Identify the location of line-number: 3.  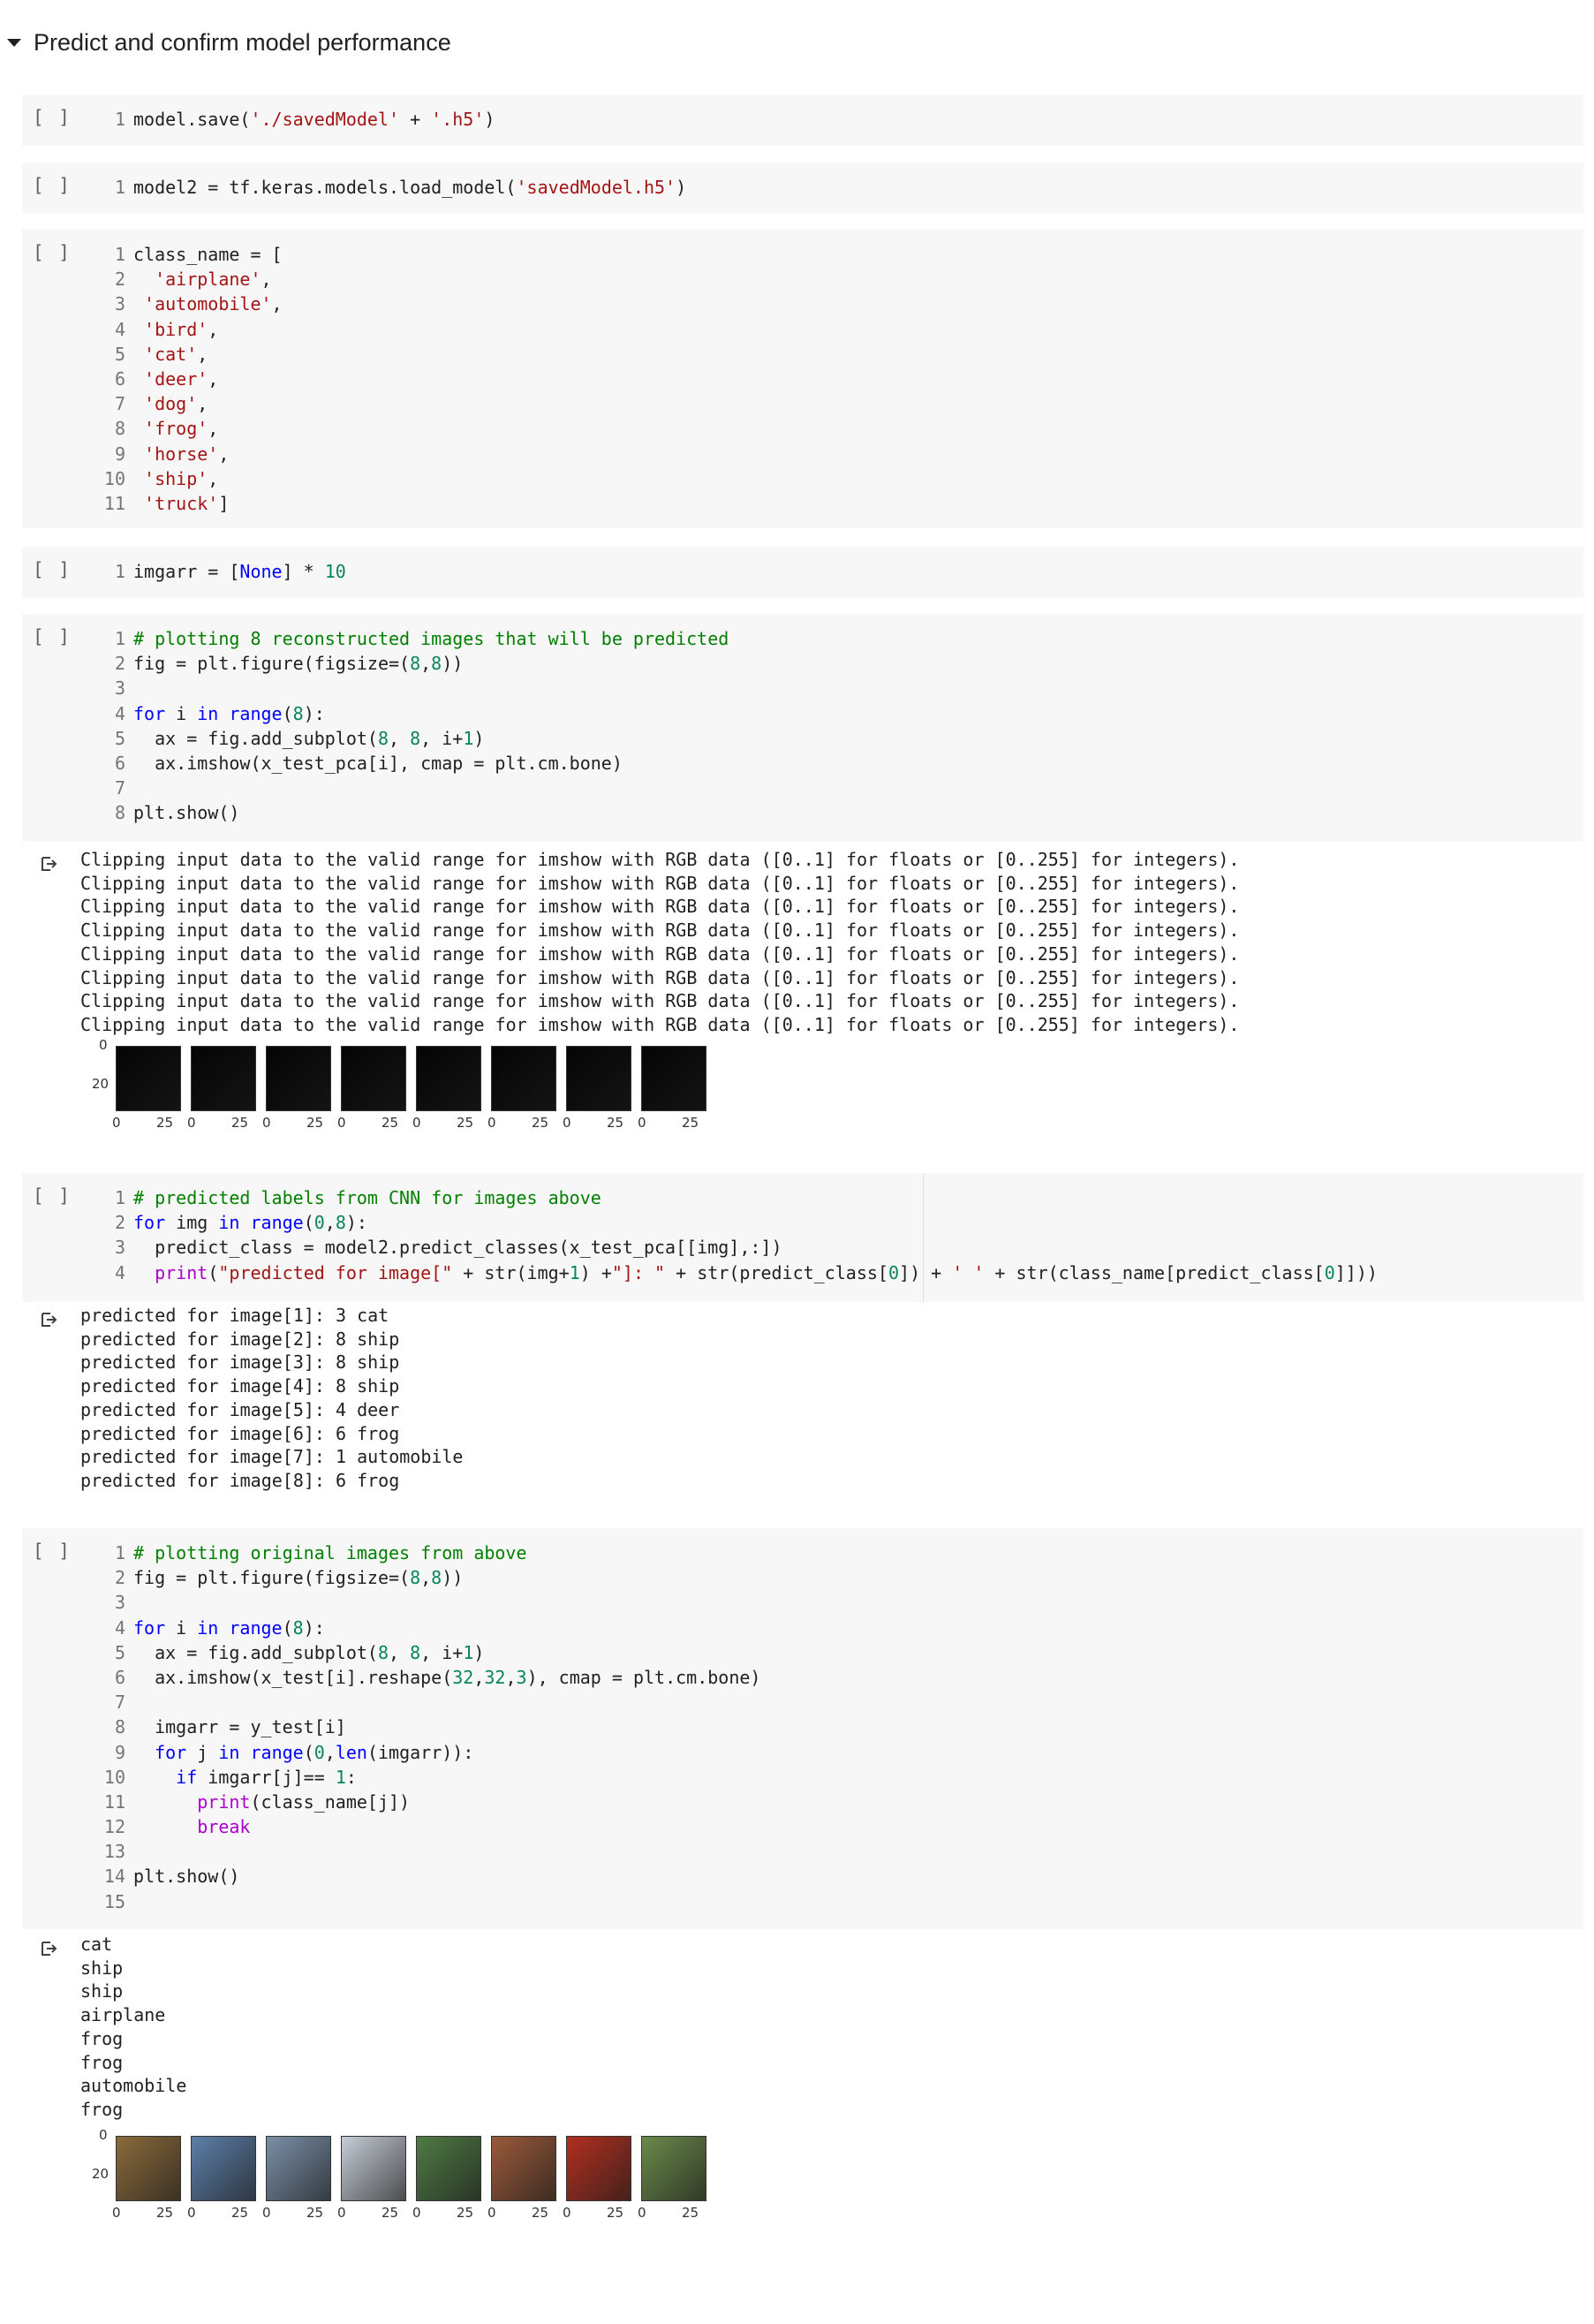
(120, 304).